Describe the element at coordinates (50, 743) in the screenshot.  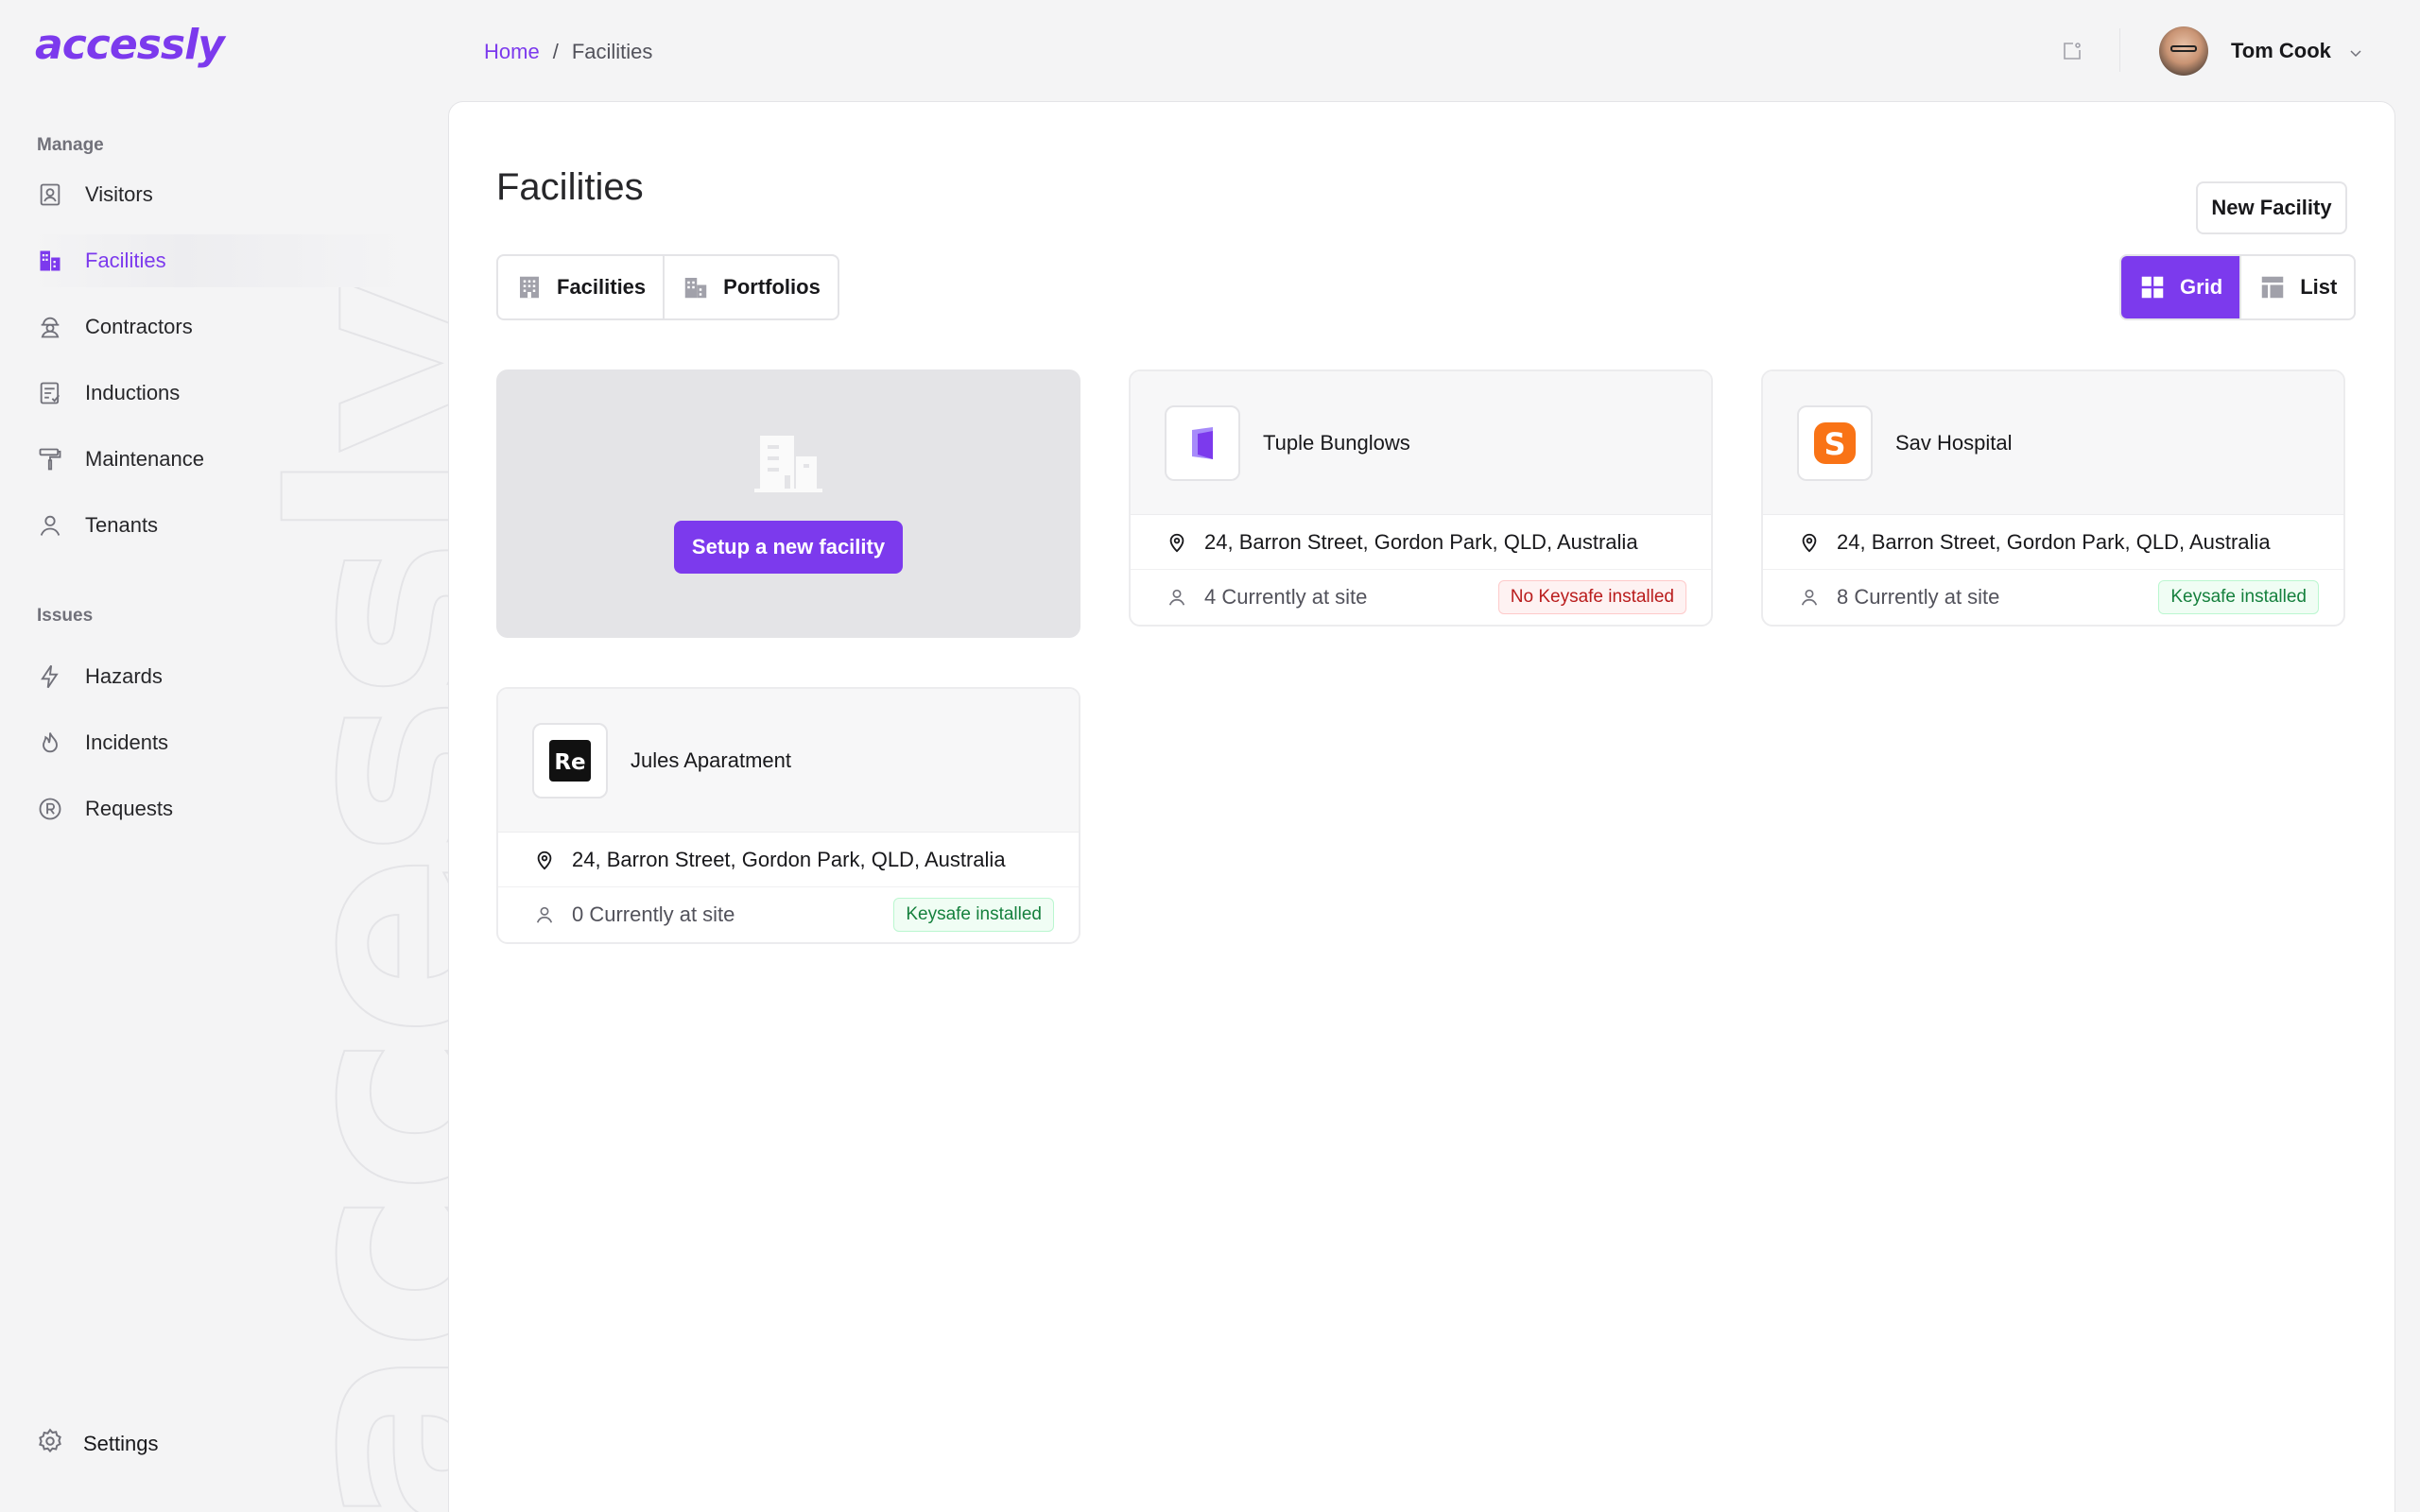
I see `flame-icon` at that location.